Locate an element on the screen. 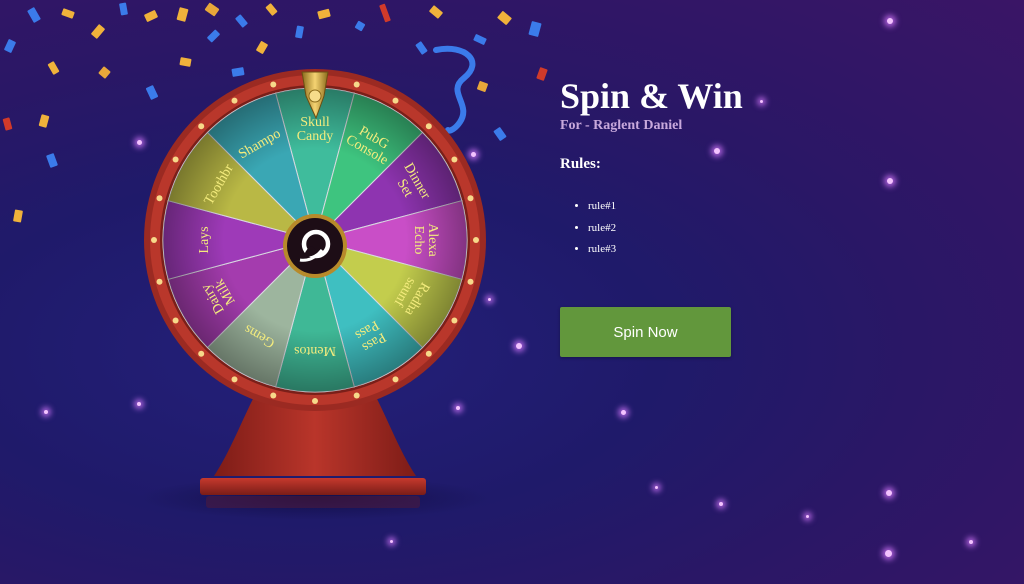 The width and height of the screenshot is (1024, 584). rule-item: rule#3 is located at coordinates (704, 254).